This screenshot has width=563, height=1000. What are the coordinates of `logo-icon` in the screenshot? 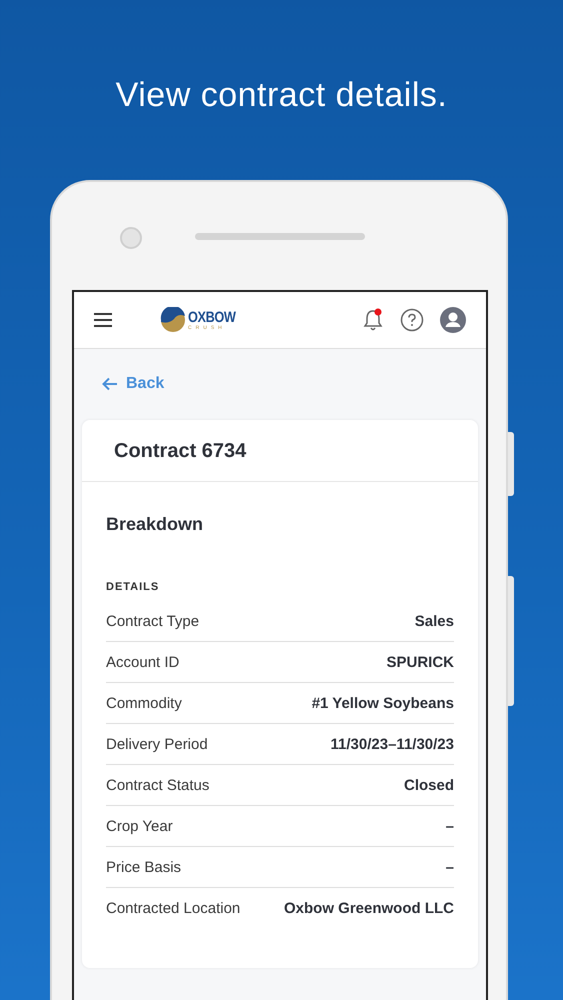 It's located at (173, 320).